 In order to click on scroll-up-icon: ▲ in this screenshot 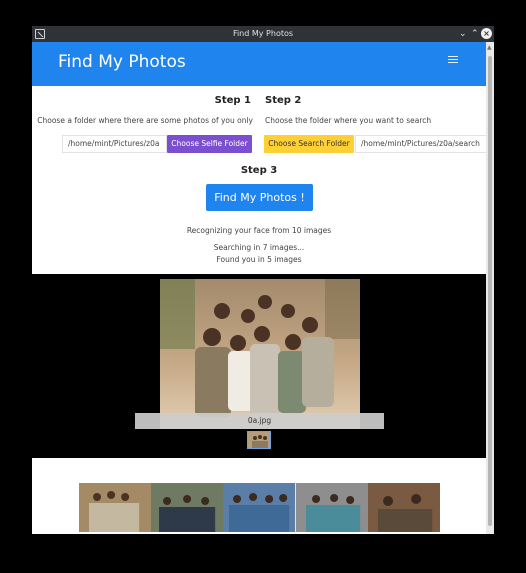, I will do `click(489, 47)`.